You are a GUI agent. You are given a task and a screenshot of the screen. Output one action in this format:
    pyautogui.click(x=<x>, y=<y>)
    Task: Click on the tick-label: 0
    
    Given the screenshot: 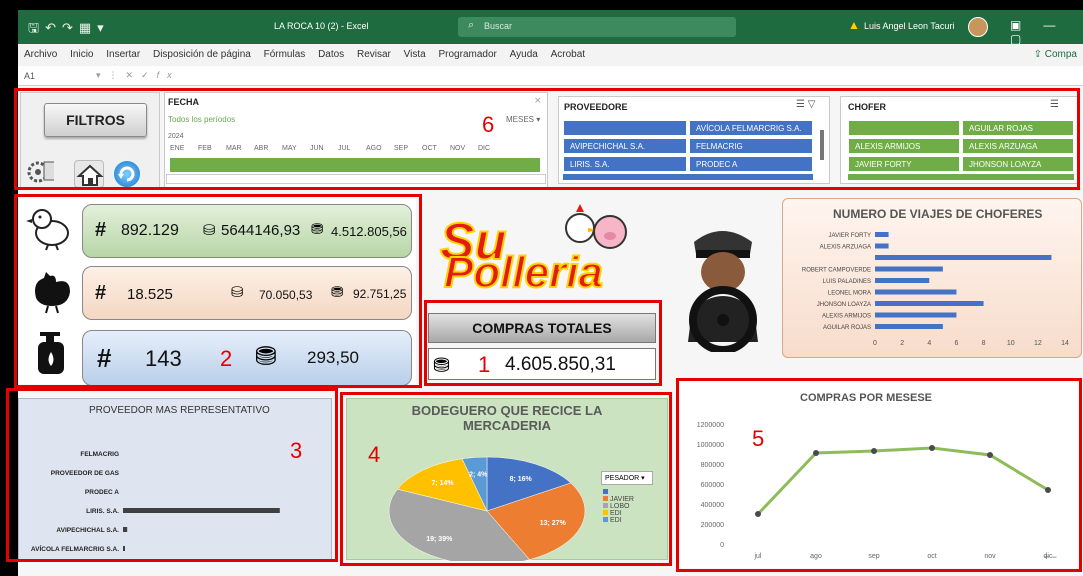 What is the action you would take?
    pyautogui.click(x=875, y=343)
    